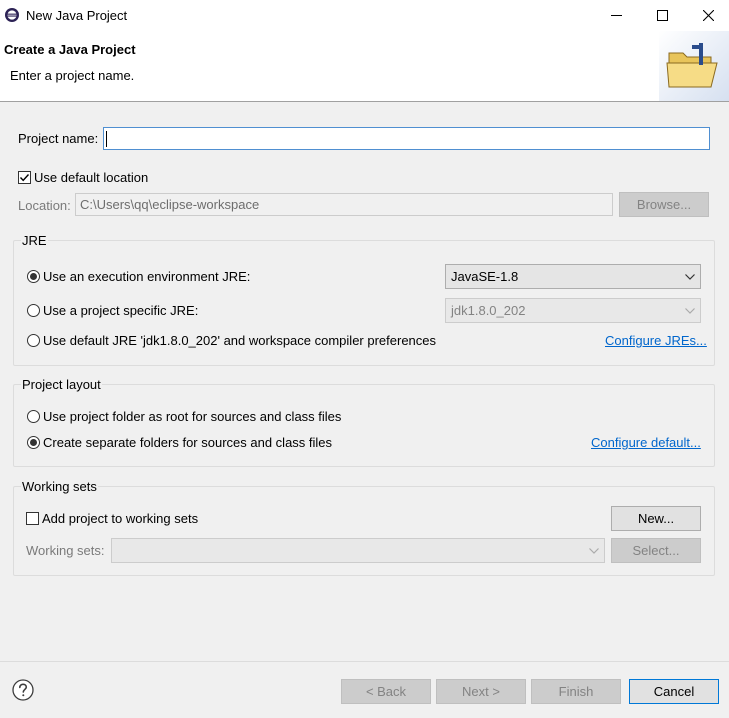 The width and height of the screenshot is (729, 718). I want to click on project-specific-jre-label: Use a project specific JRE:, so click(121, 310).